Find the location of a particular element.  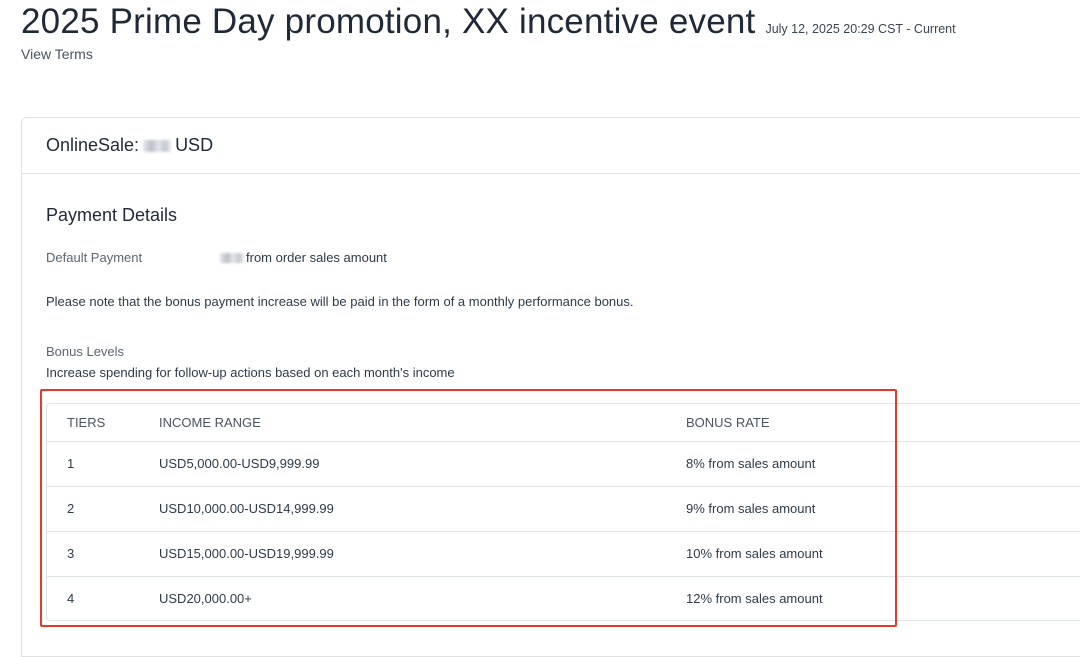

promotion-period: July 12, 2025 20:29 CST - Current is located at coordinates (860, 29).